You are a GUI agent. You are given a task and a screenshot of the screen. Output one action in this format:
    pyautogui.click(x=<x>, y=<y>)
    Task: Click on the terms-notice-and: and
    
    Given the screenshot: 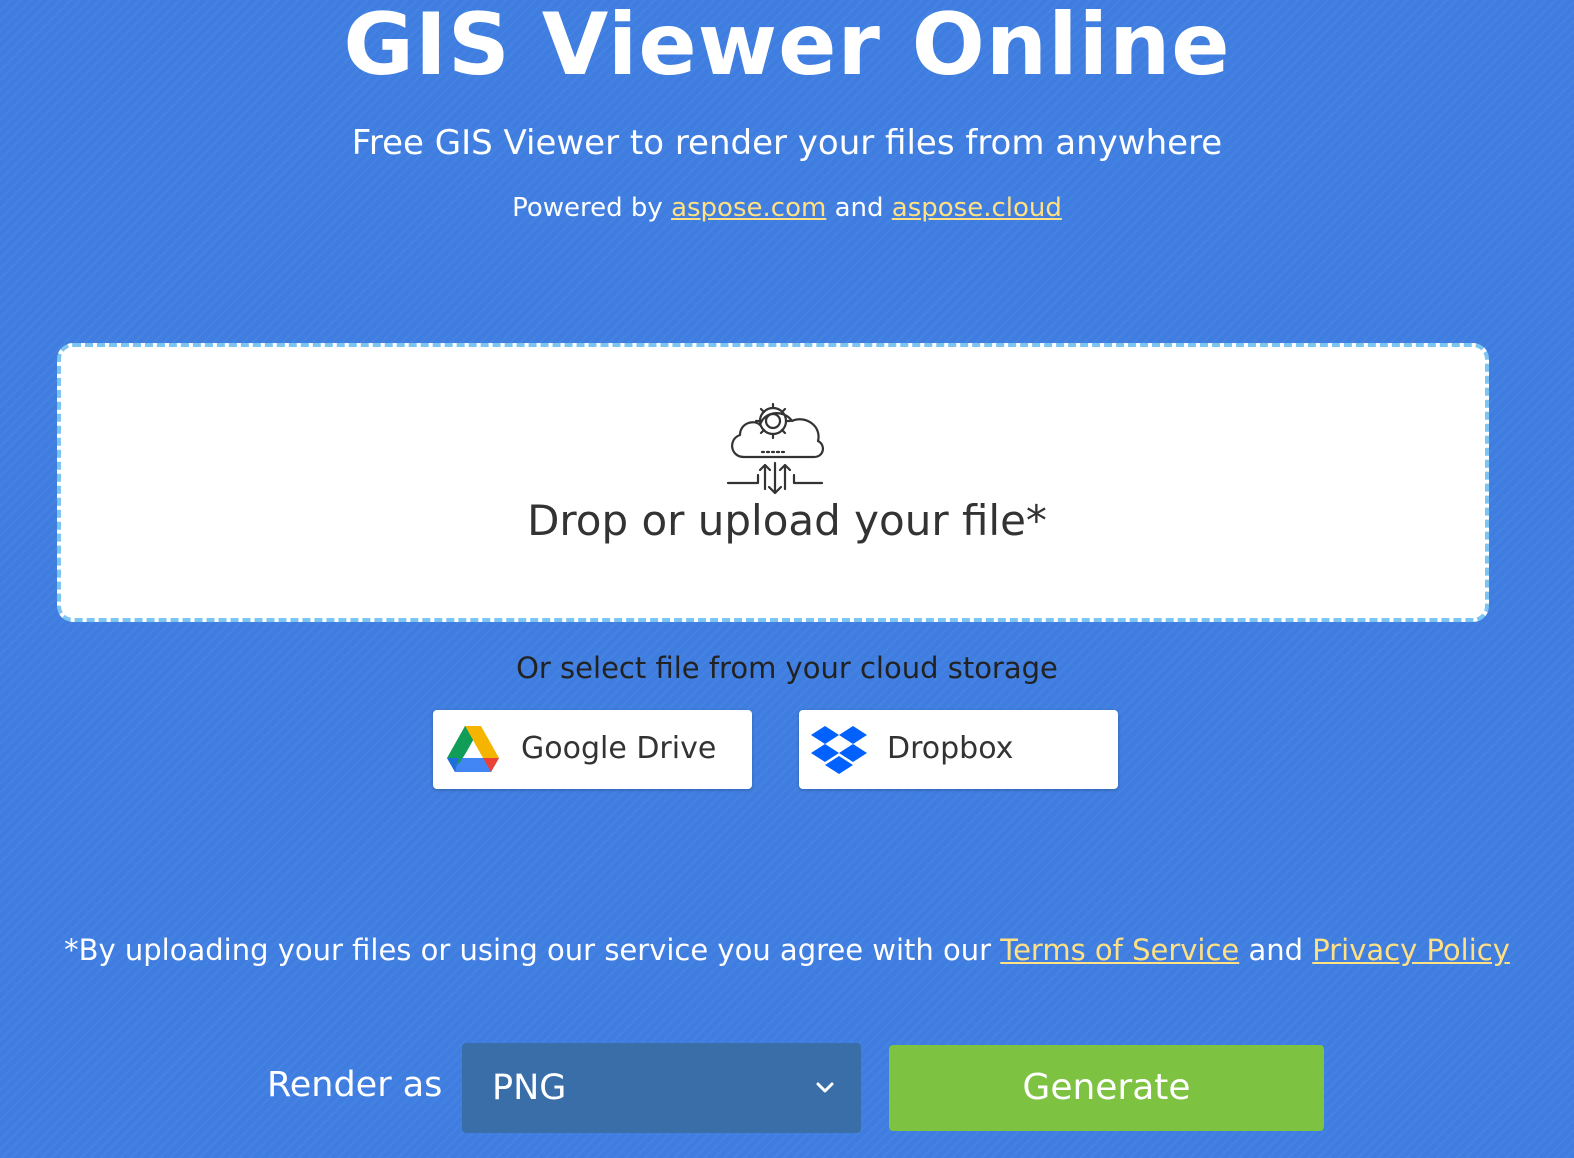 What is the action you would take?
    pyautogui.click(x=1276, y=950)
    